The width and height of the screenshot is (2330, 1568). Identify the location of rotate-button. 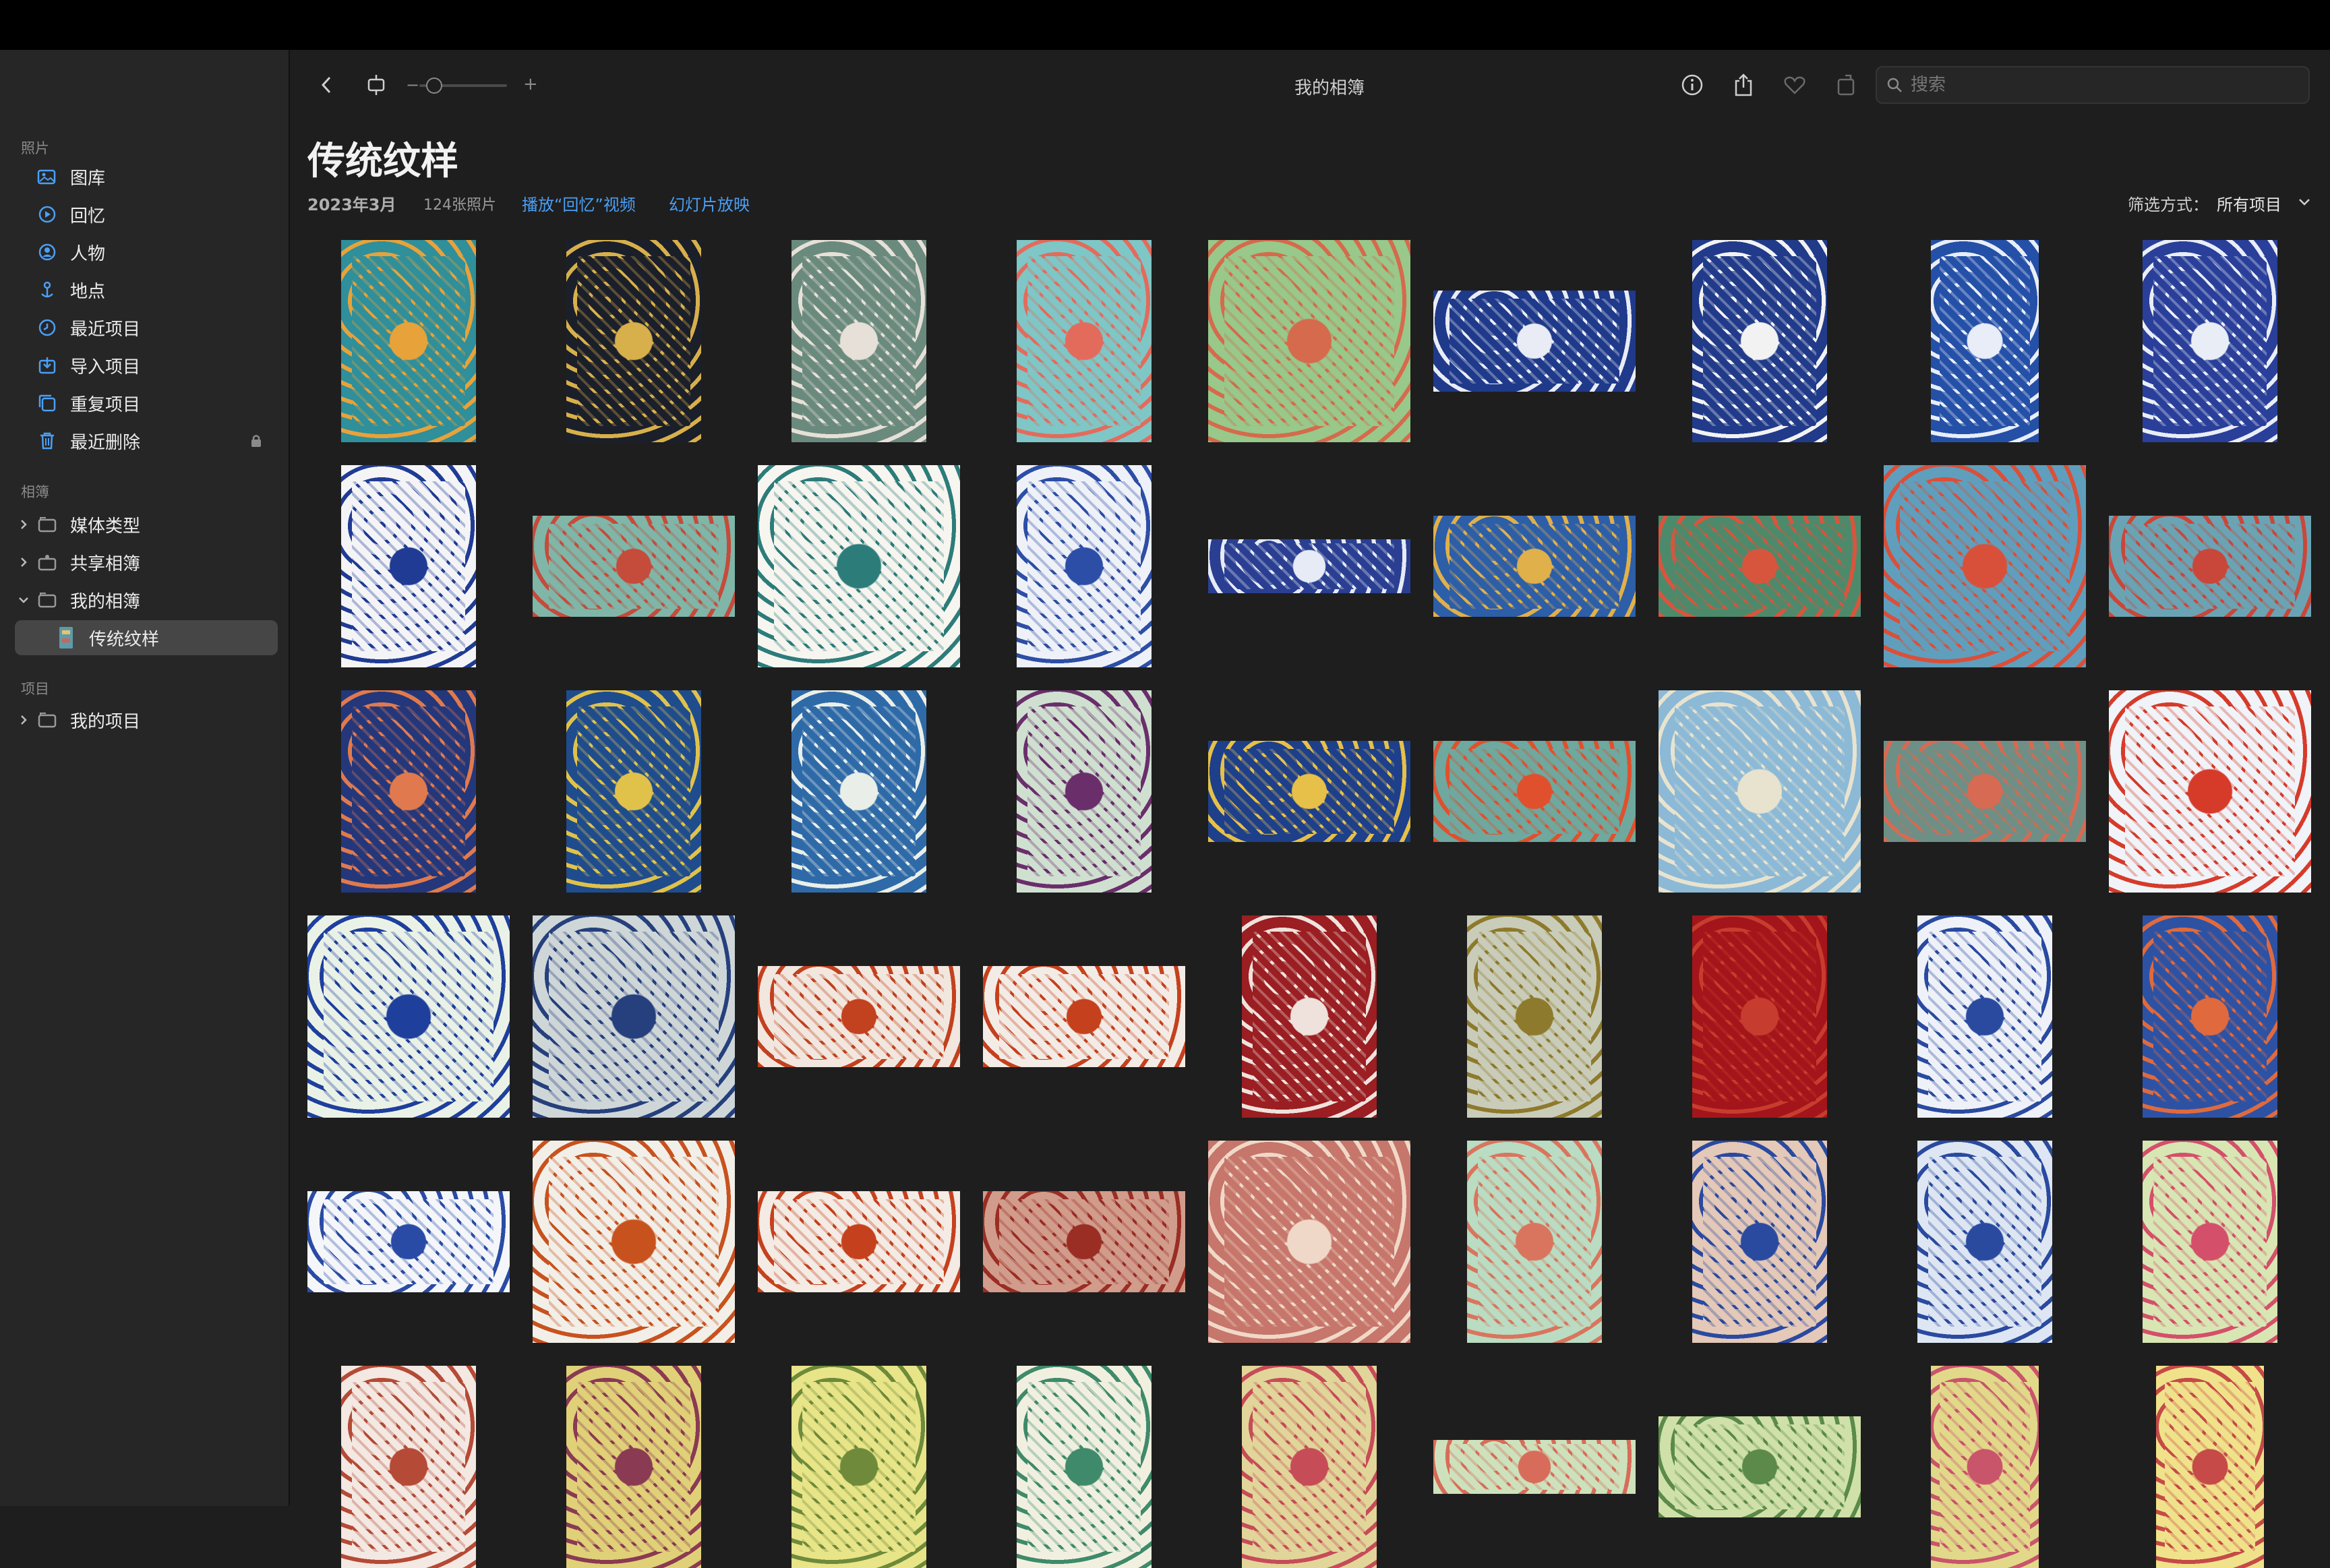
(376, 85).